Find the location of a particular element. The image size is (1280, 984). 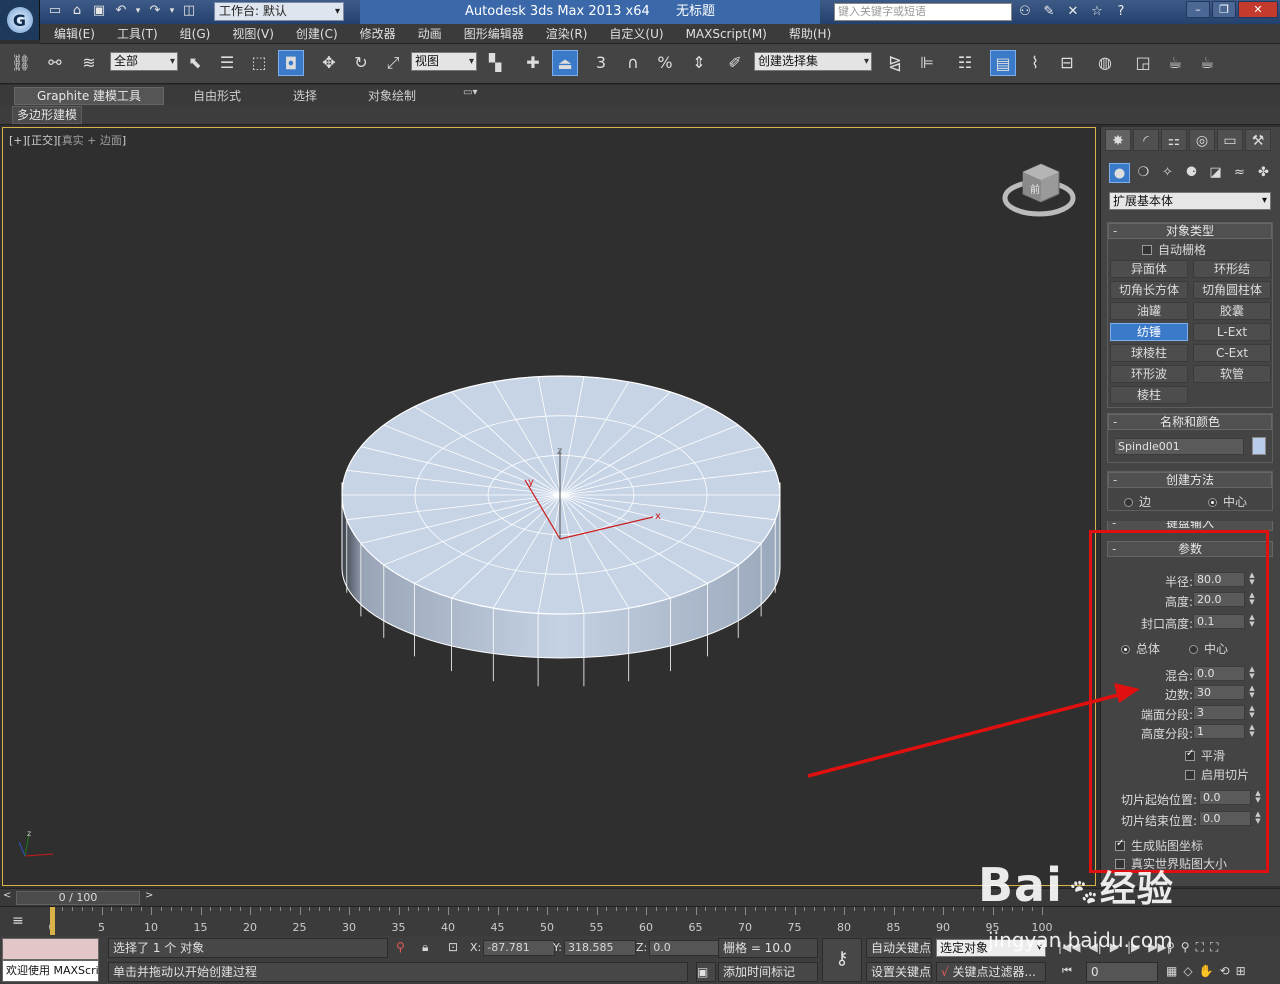

maxscript-listener-box is located at coordinates (50, 949).